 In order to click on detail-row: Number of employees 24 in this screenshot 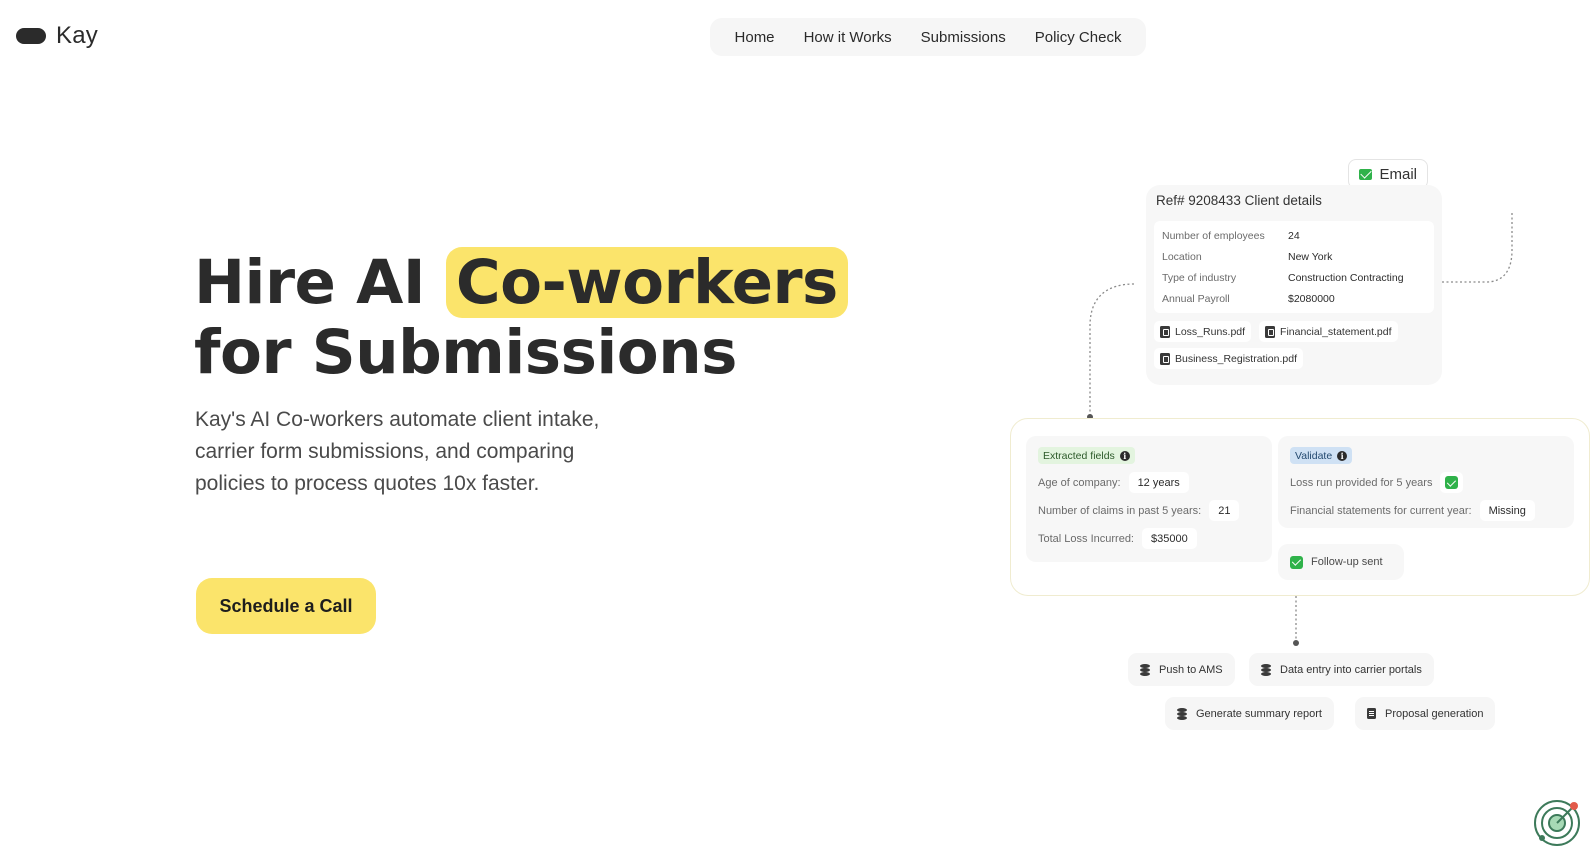, I will do `click(1294, 236)`.